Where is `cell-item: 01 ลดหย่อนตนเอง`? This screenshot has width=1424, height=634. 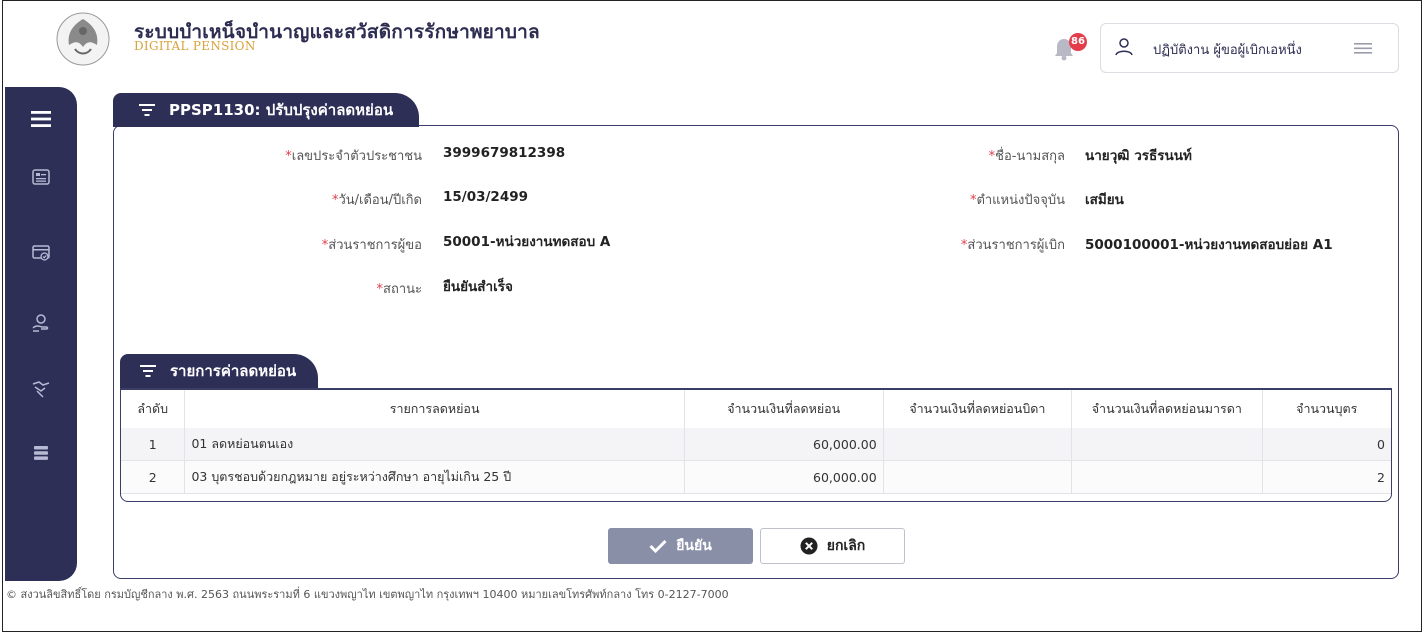 cell-item: 01 ลดหย่อนตนเอง is located at coordinates (434, 444).